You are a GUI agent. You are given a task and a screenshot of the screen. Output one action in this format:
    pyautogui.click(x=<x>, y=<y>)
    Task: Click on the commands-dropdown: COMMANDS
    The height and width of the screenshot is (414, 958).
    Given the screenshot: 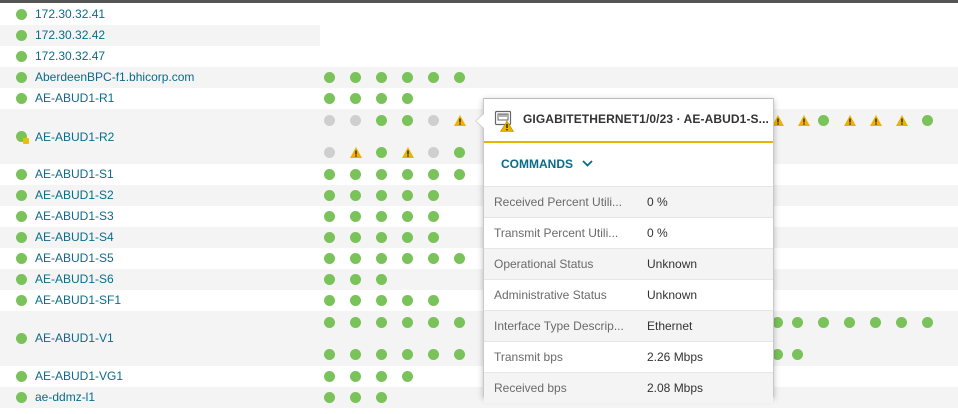 What is the action you would take?
    pyautogui.click(x=547, y=163)
    